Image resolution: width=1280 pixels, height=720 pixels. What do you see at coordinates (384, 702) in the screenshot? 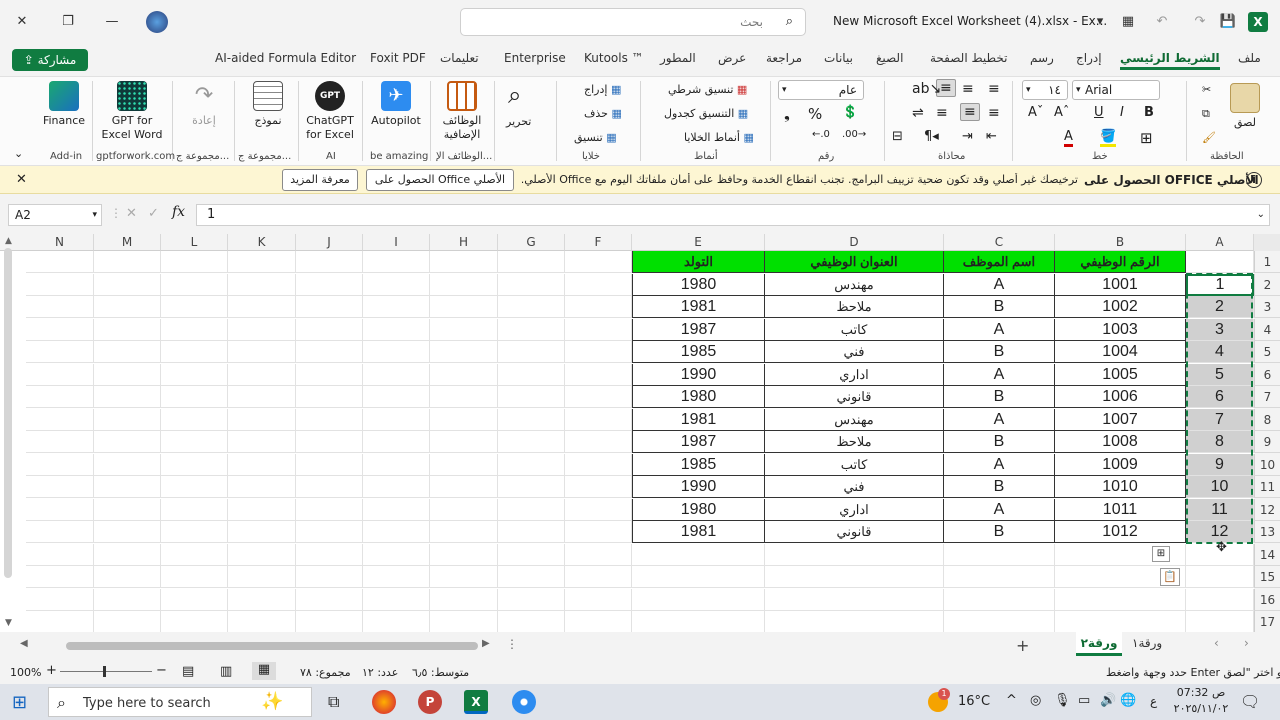
I see `firefox-icon` at bounding box center [384, 702].